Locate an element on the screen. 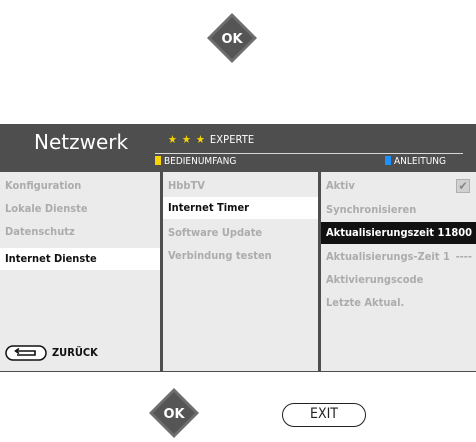  legend-blue: ANLEITUNG is located at coordinates (415, 162).